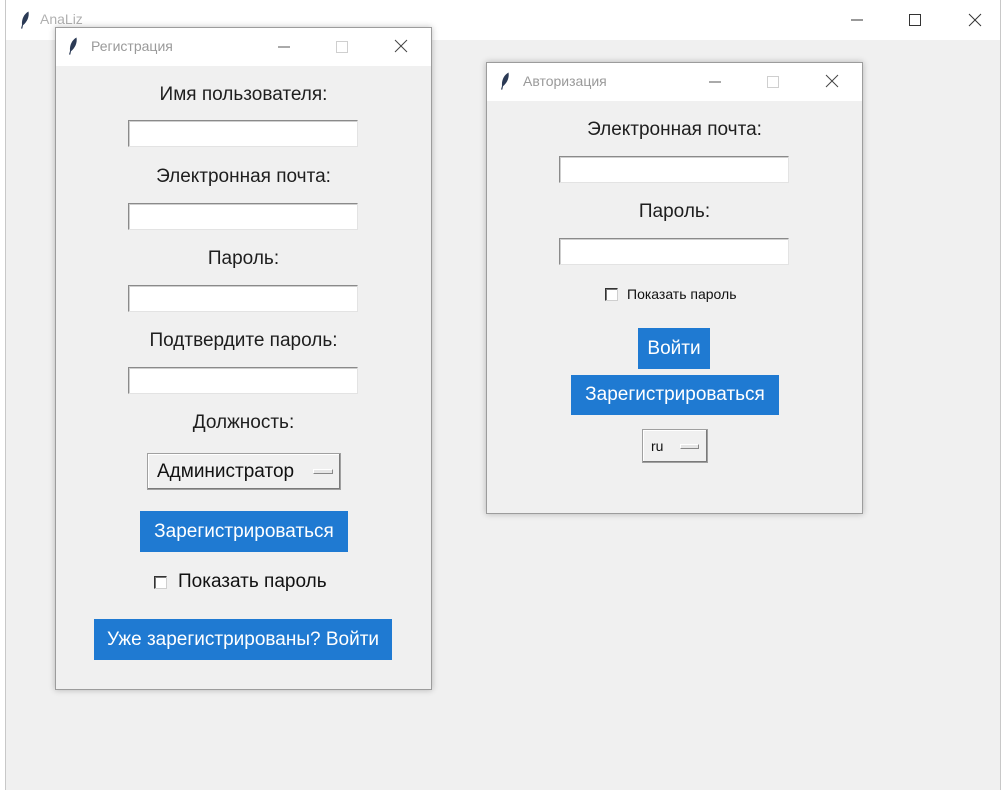 The image size is (1006, 790). Describe the element at coordinates (565, 81) in the screenshot. I see `window-title: Авторизация` at that location.